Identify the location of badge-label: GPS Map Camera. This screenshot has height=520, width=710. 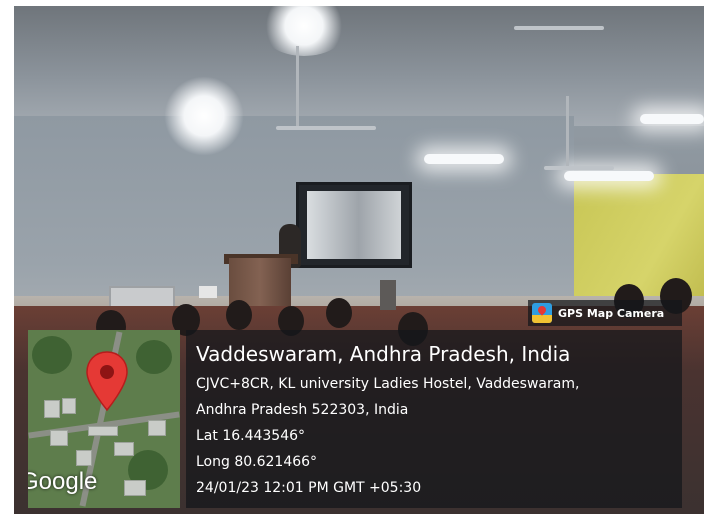
(611, 313).